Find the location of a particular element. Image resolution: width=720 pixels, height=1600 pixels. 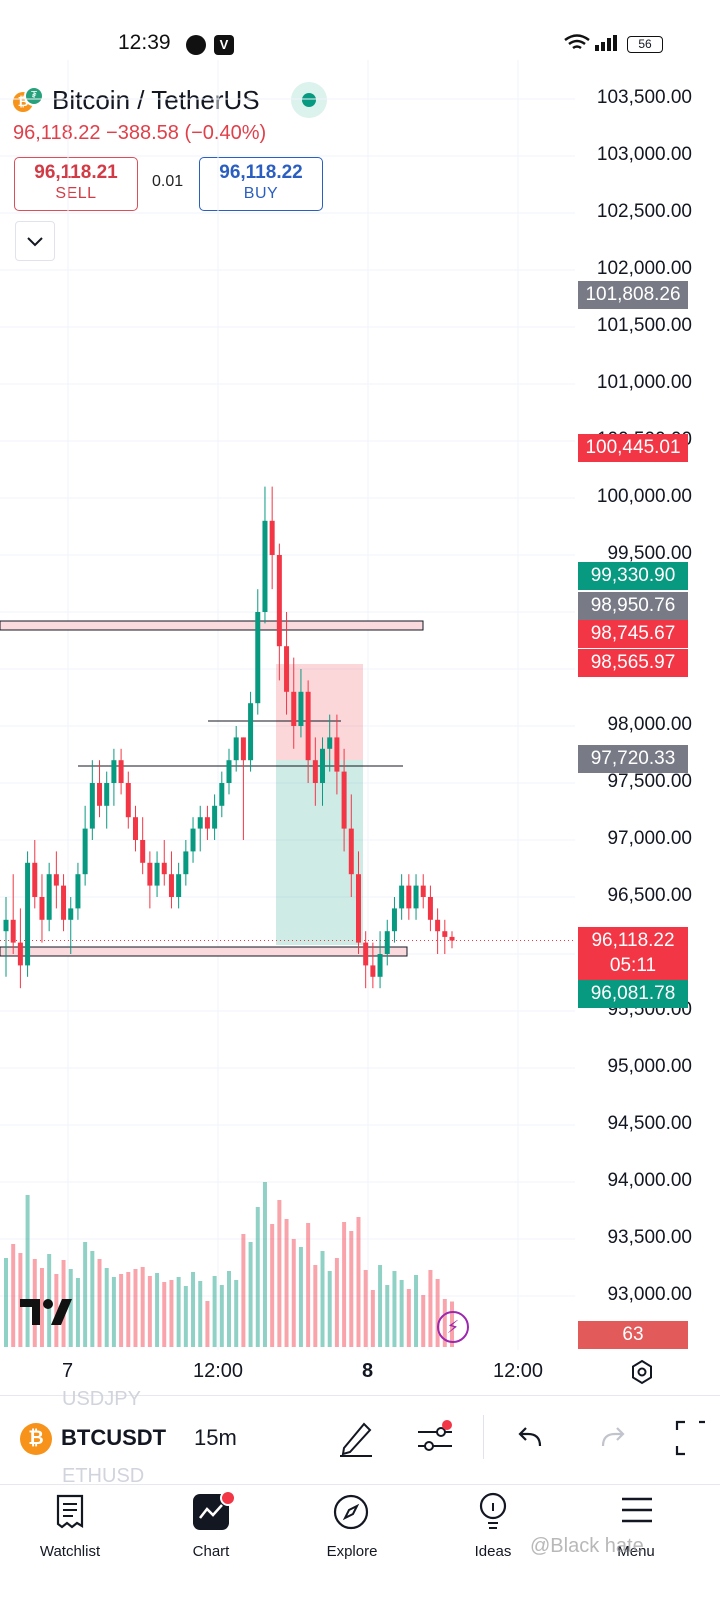

watchlist-icon is located at coordinates (70, 1512).